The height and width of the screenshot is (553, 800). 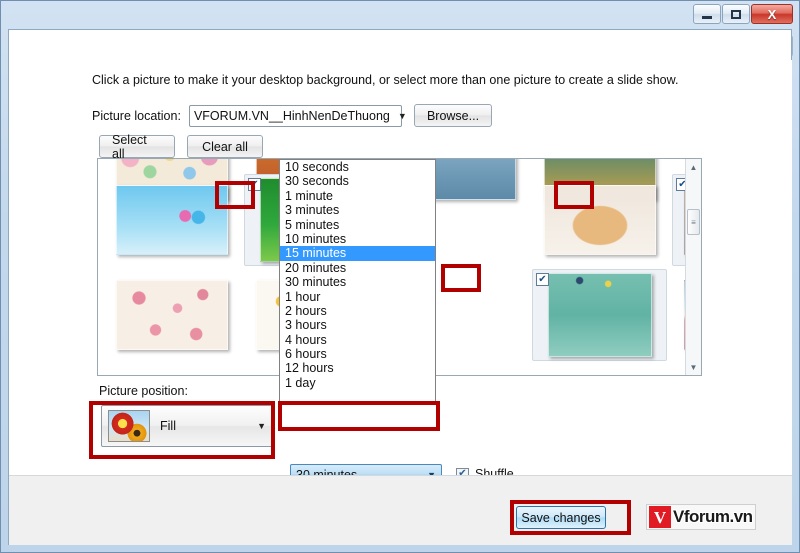 What do you see at coordinates (235, 195) in the screenshot?
I see `annotation-box-green-thumb-check` at bounding box center [235, 195].